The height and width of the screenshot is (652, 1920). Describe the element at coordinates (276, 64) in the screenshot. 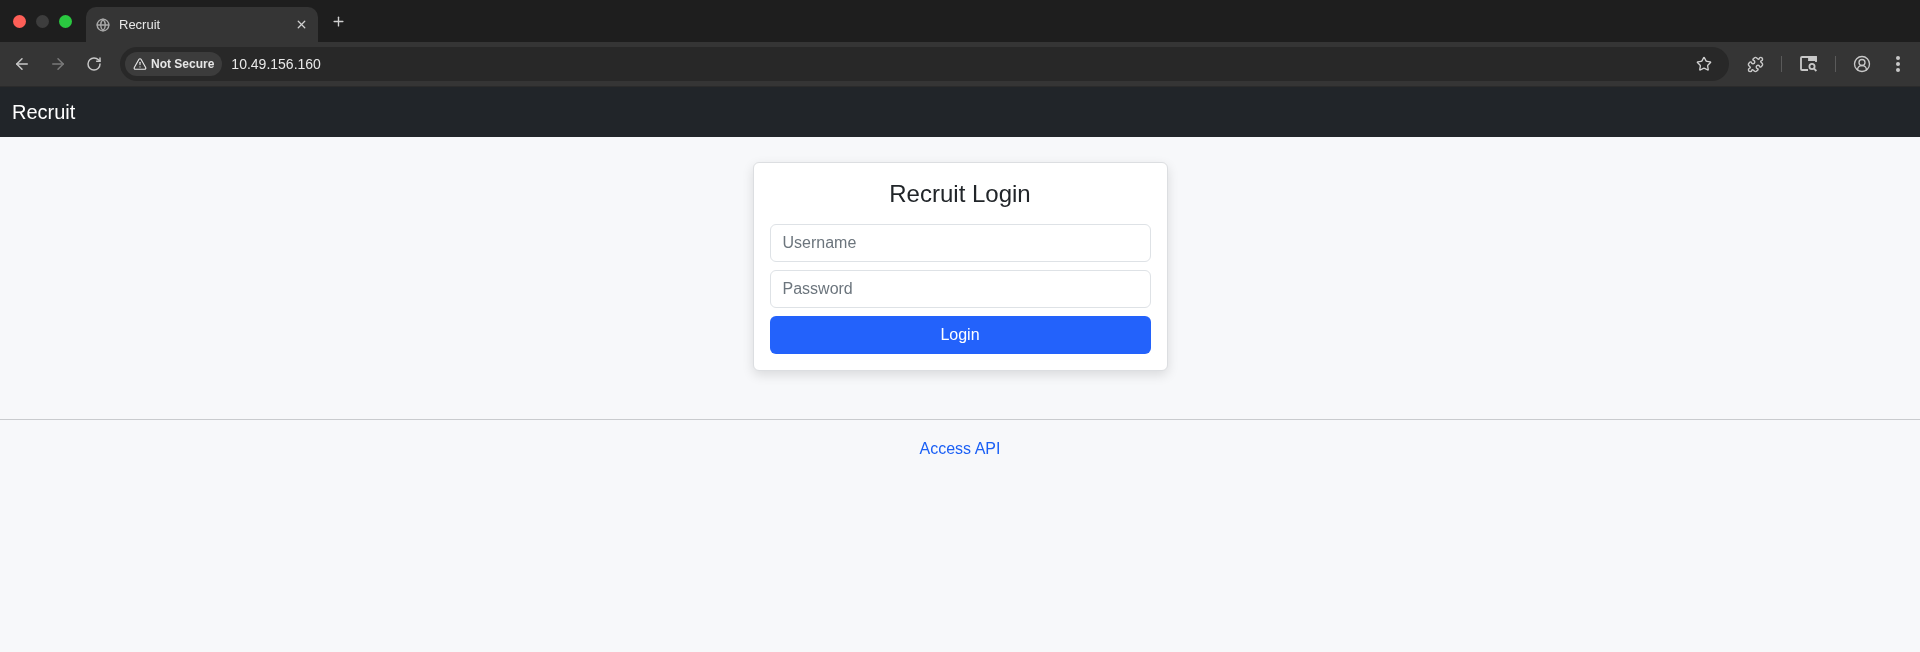

I see `url-text: 10.49.156.160` at that location.